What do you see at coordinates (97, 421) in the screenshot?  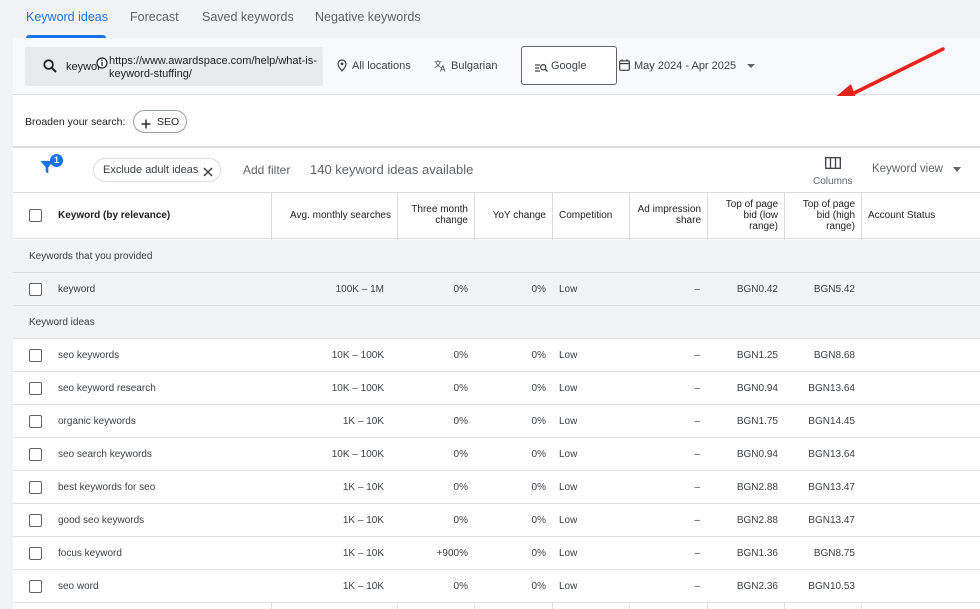 I see `keyword-cell: organic keywords` at bounding box center [97, 421].